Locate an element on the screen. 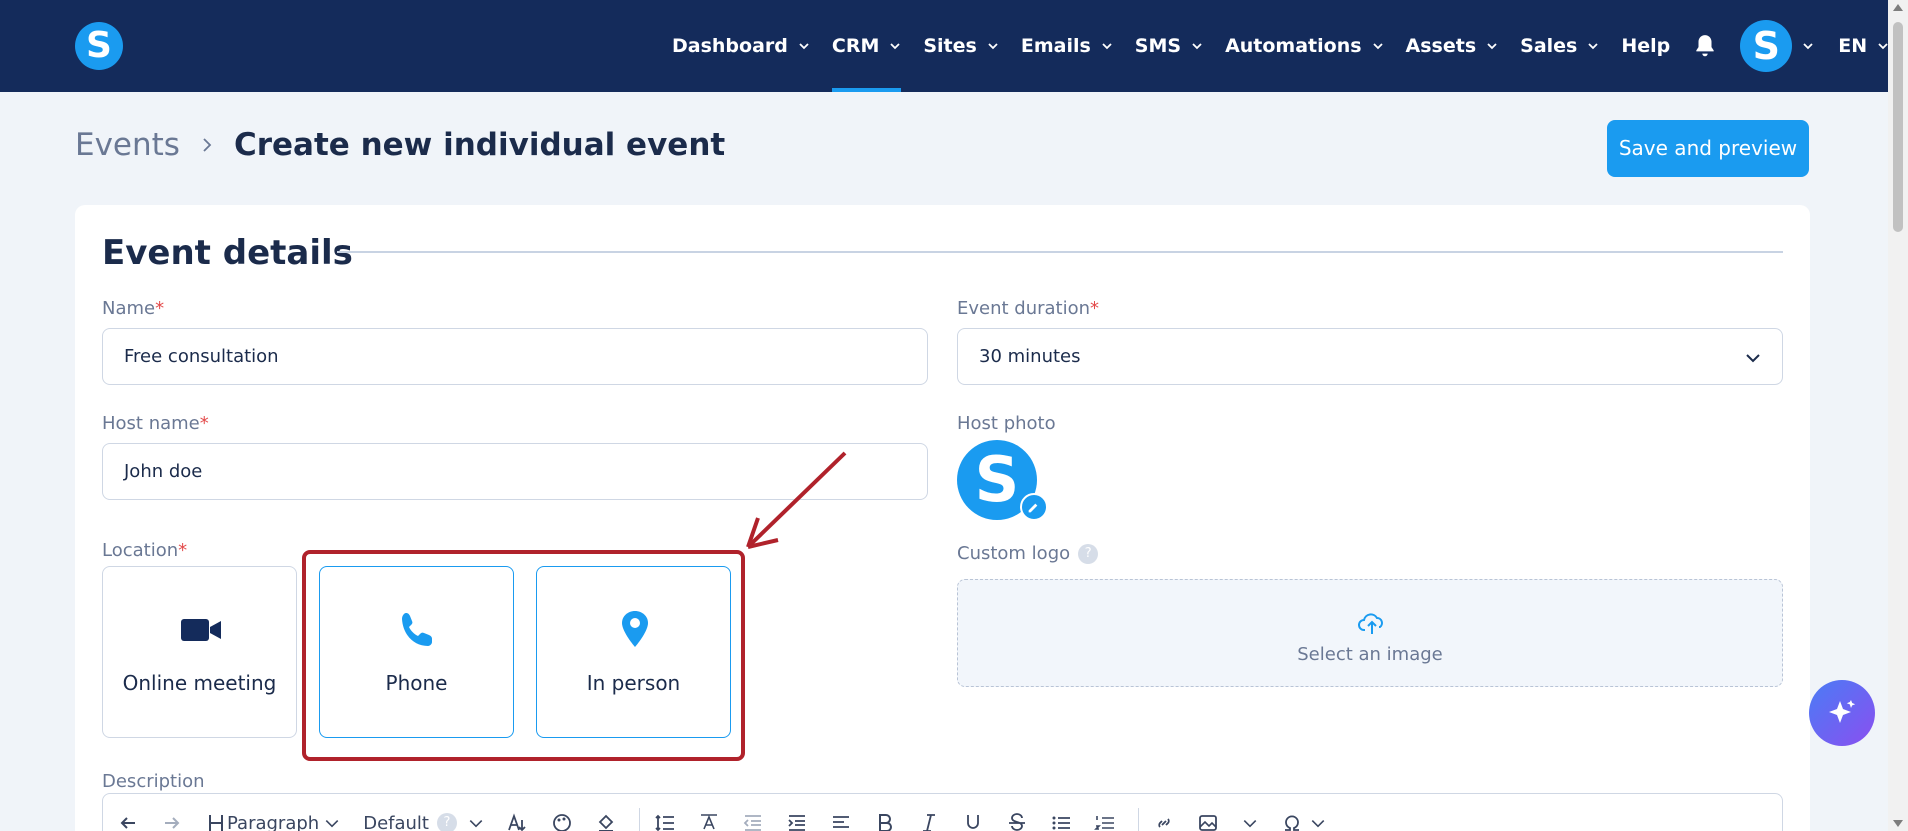 This screenshot has height=831, width=1908. pencil-icon is located at coordinates (1033, 508).